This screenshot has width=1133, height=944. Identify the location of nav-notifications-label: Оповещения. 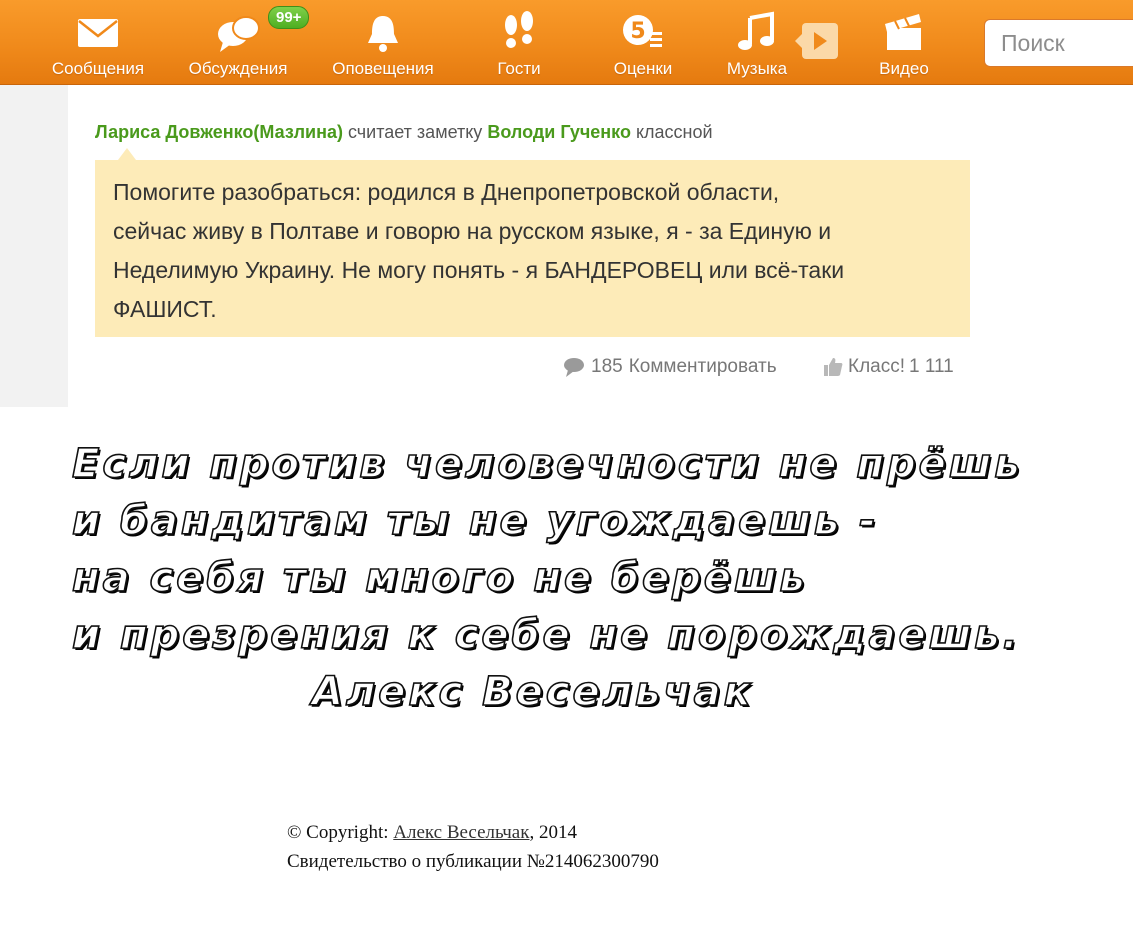
(383, 68).